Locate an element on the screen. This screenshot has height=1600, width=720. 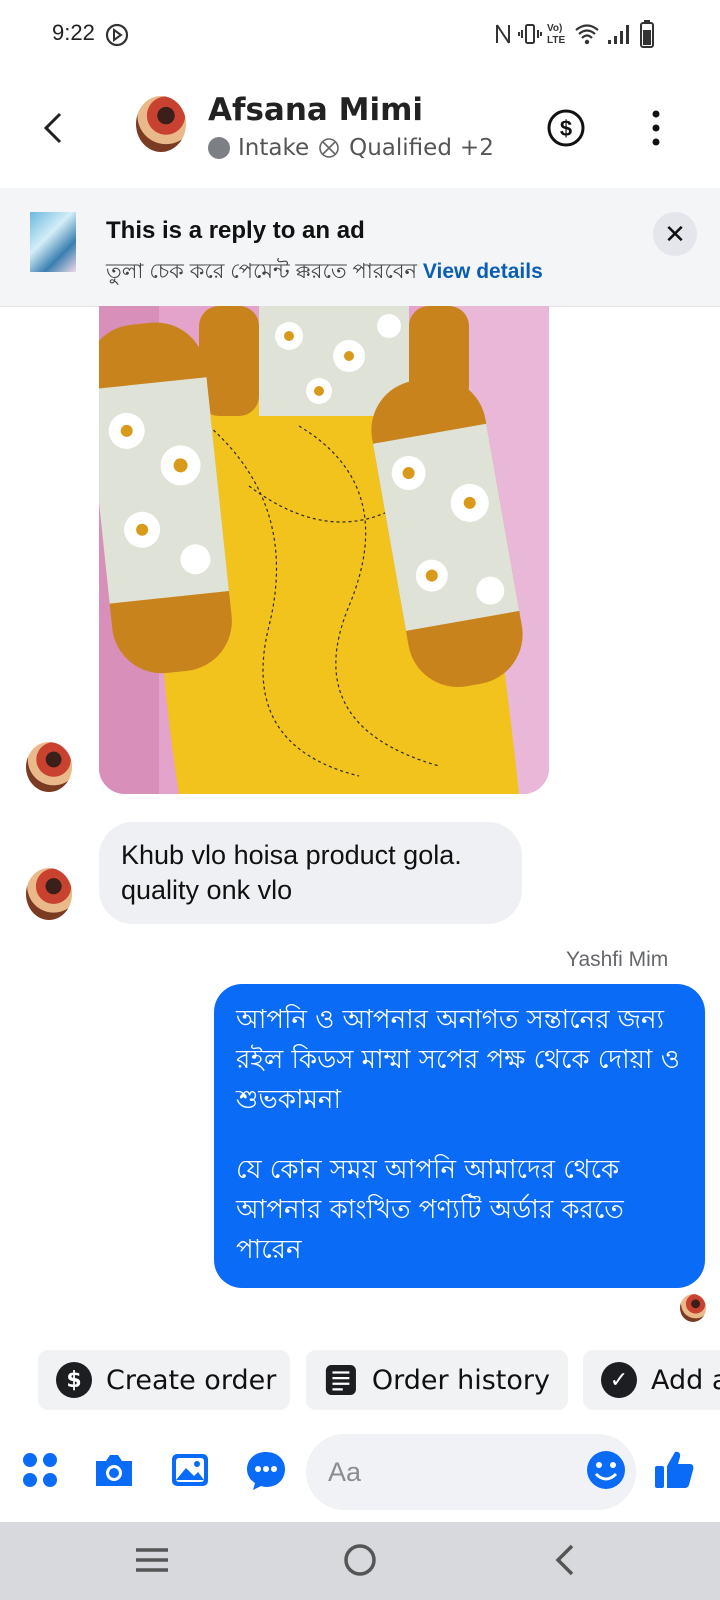
view-details-link: View details is located at coordinates (483, 271).